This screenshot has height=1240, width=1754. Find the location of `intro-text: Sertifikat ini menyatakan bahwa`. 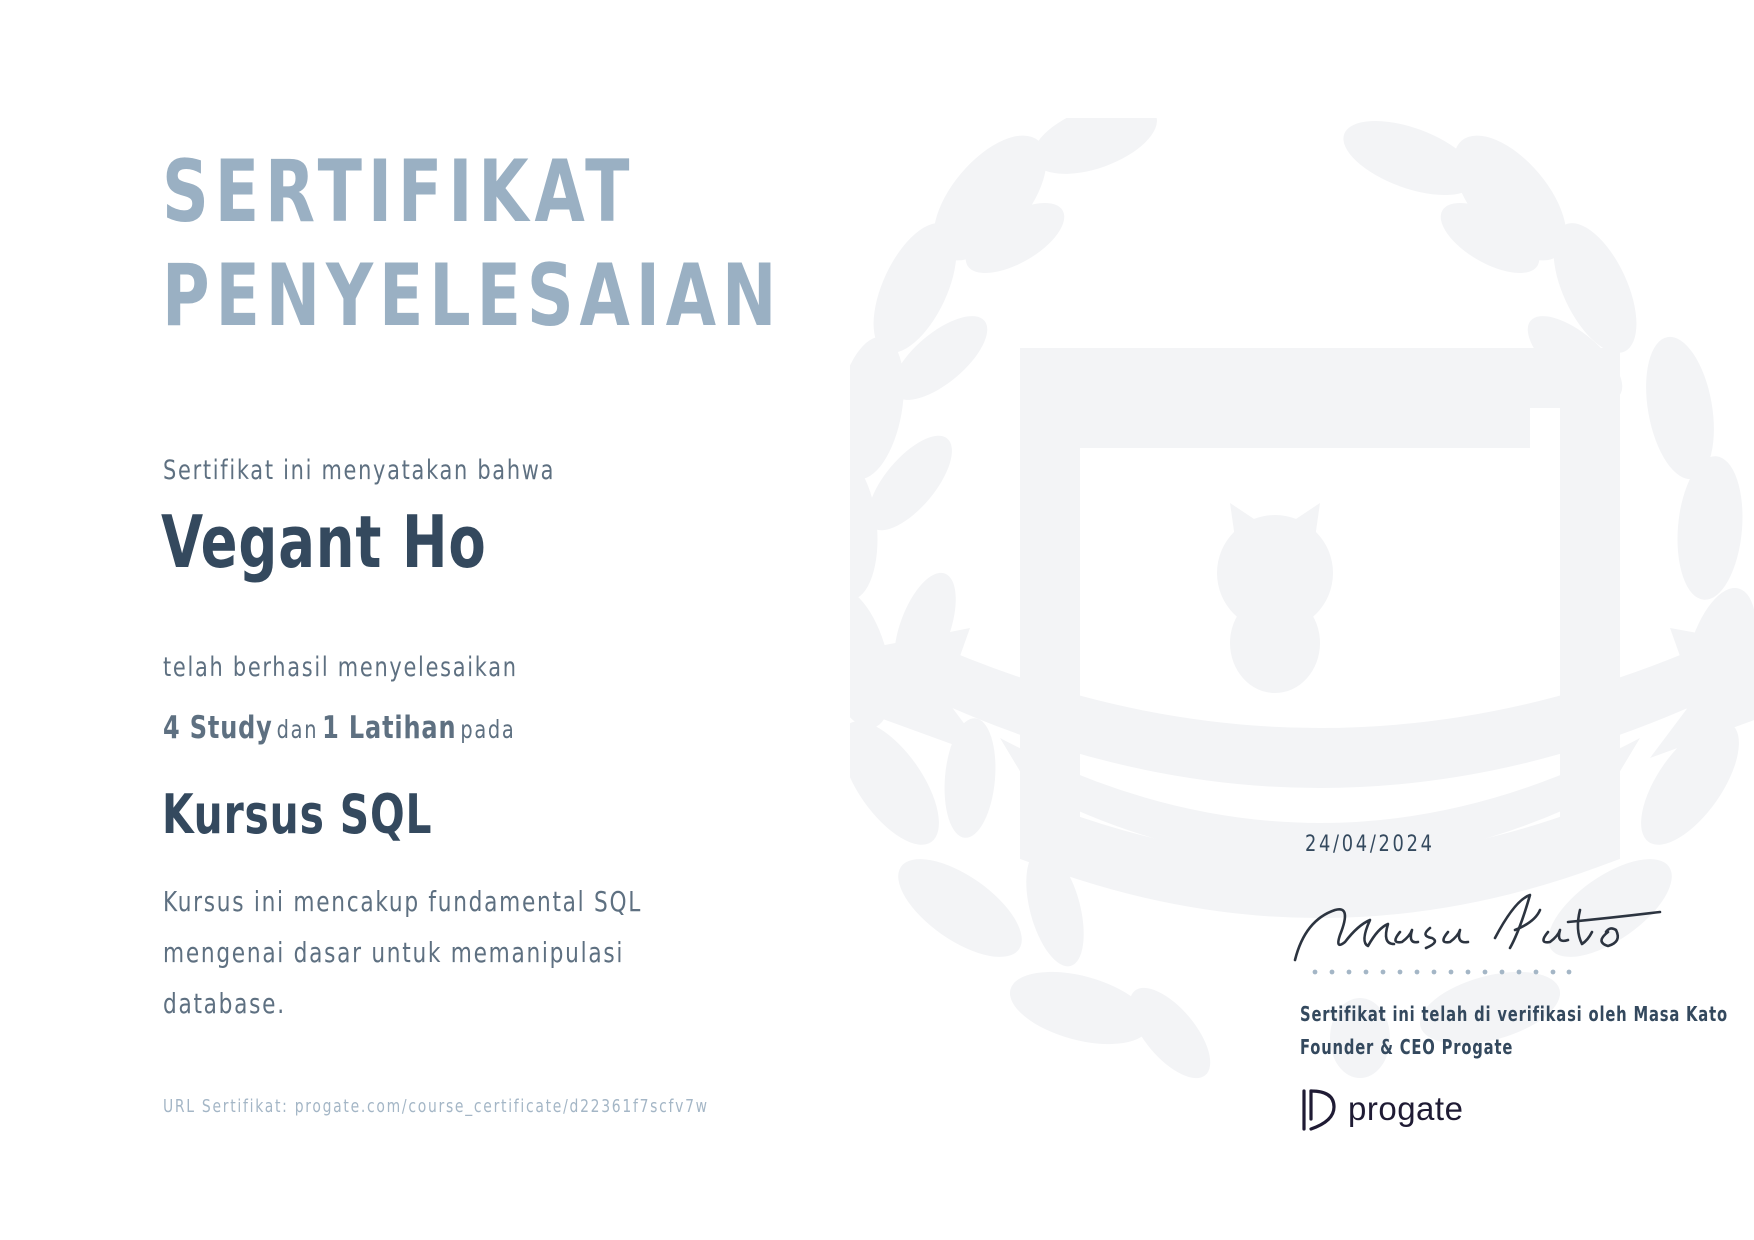

intro-text: Sertifikat ini menyatakan bahwa is located at coordinates (359, 470).